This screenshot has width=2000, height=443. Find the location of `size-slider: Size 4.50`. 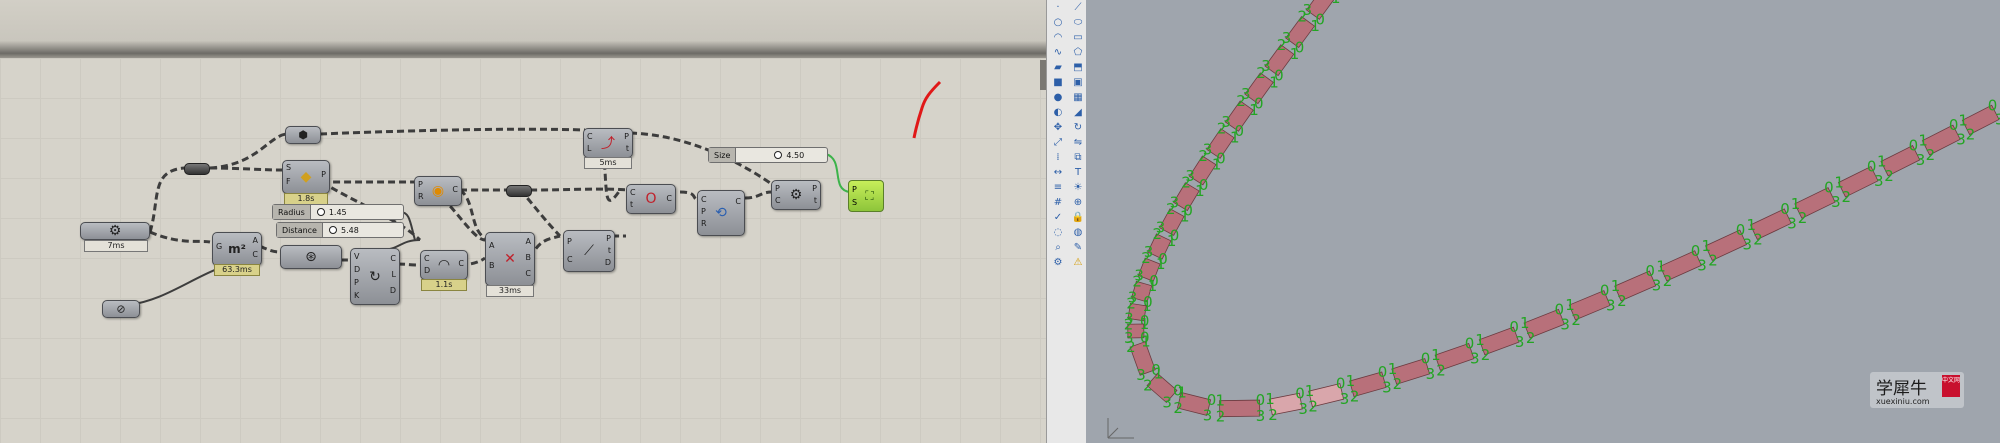

size-slider: Size 4.50 is located at coordinates (768, 155).